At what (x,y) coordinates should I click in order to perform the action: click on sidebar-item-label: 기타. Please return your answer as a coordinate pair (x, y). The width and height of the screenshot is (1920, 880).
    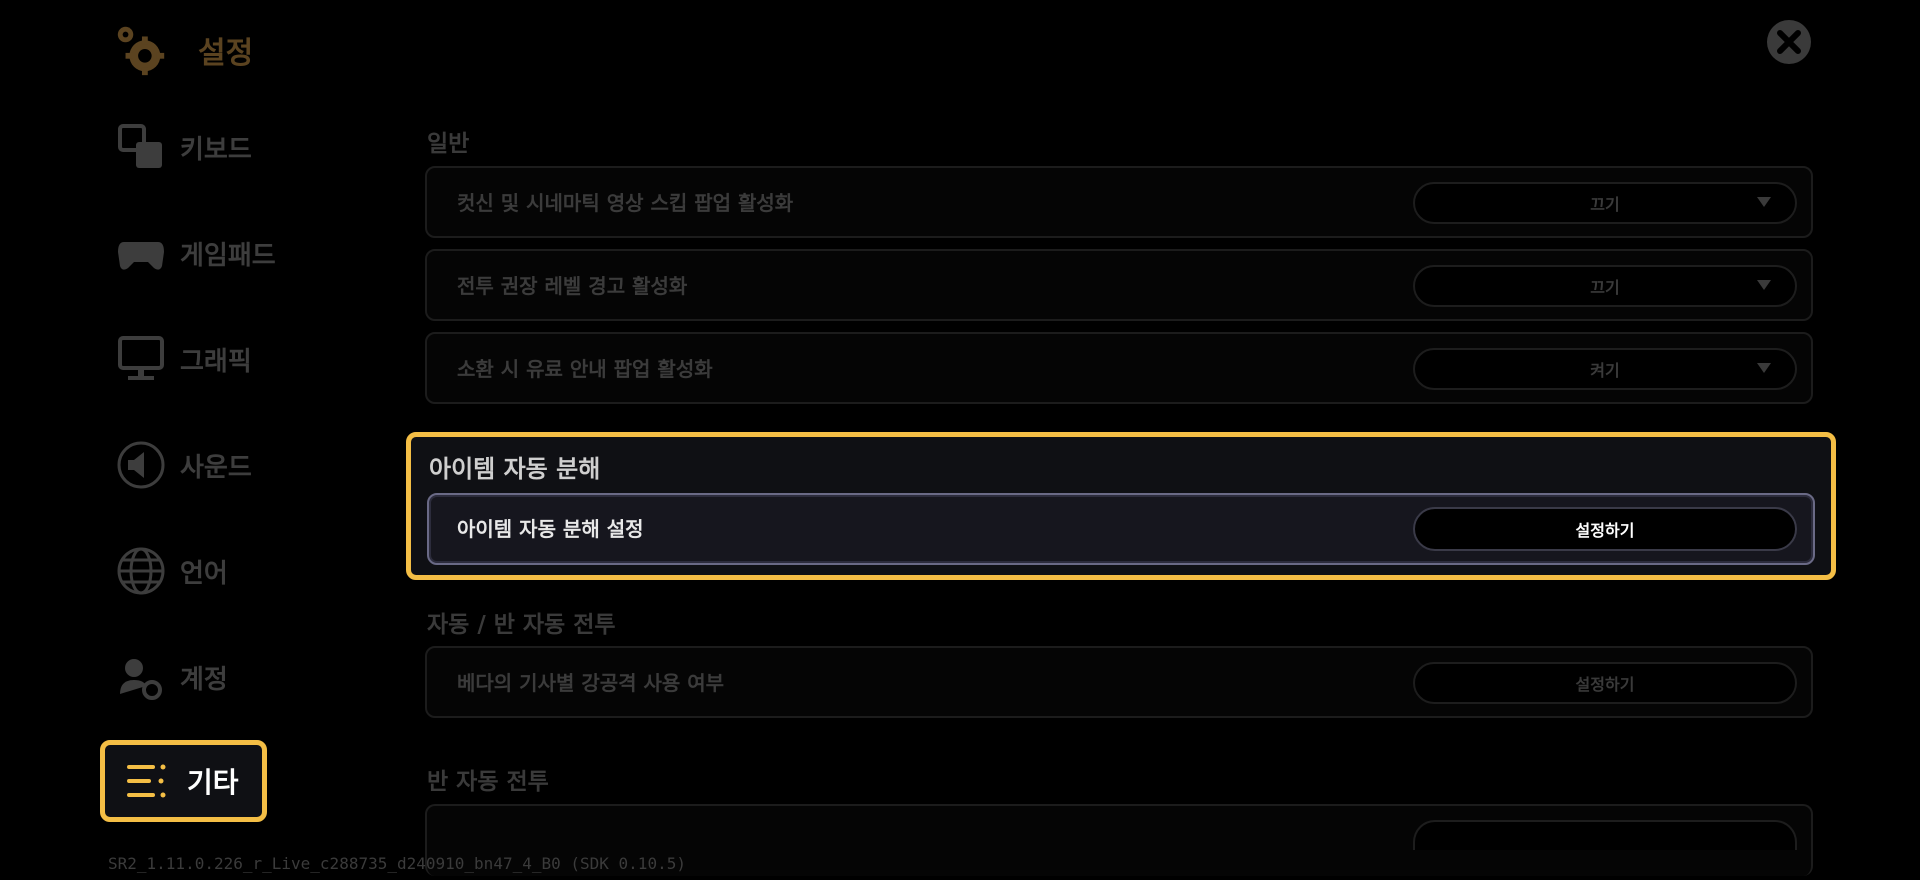
    Looking at the image, I should click on (213, 782).